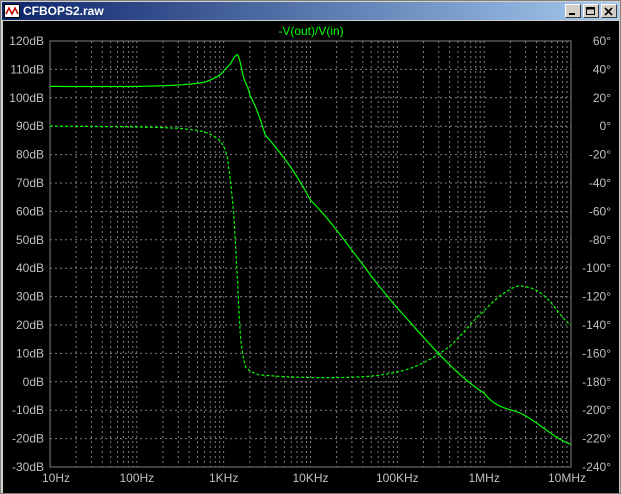  What do you see at coordinates (596, 325) in the screenshot?
I see `y-right-tick-label: -140°` at bounding box center [596, 325].